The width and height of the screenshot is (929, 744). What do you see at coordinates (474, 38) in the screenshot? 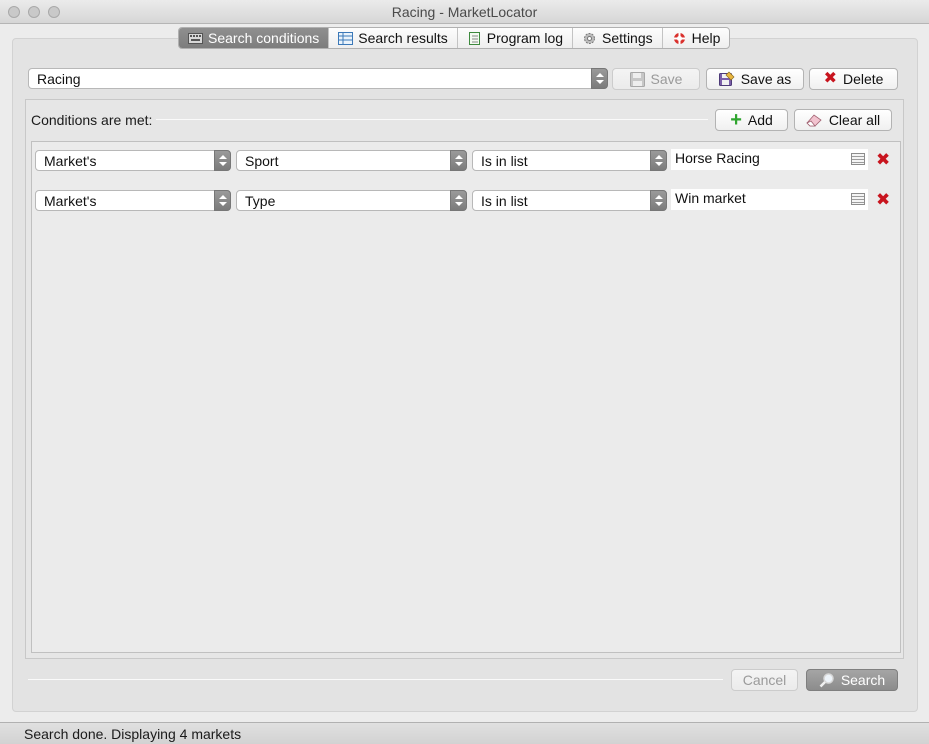
I see `notebook-icon` at bounding box center [474, 38].